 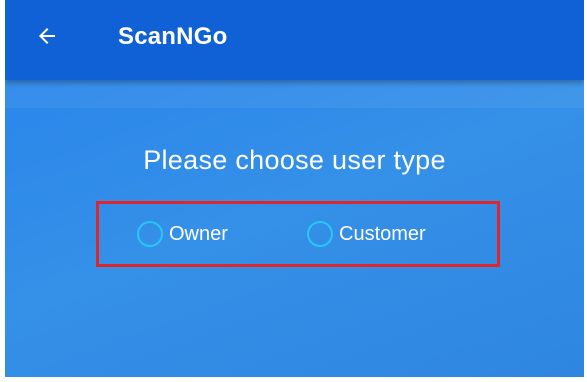 I want to click on radio-owner-label: Owner, so click(x=198, y=234).